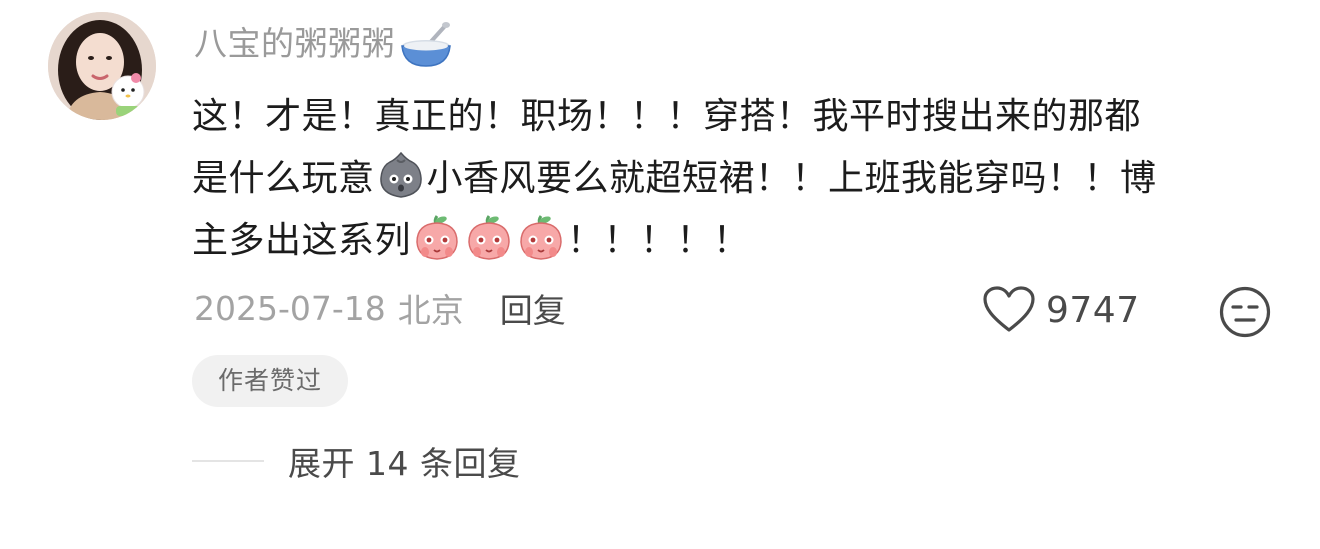  Describe the element at coordinates (658, 240) in the screenshot. I see `comment-line-3-part-b: ！！！！！` at that location.